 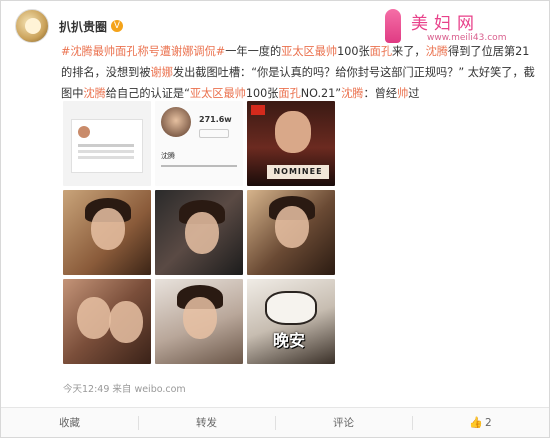 I want to click on author-avatar, so click(x=32, y=26).